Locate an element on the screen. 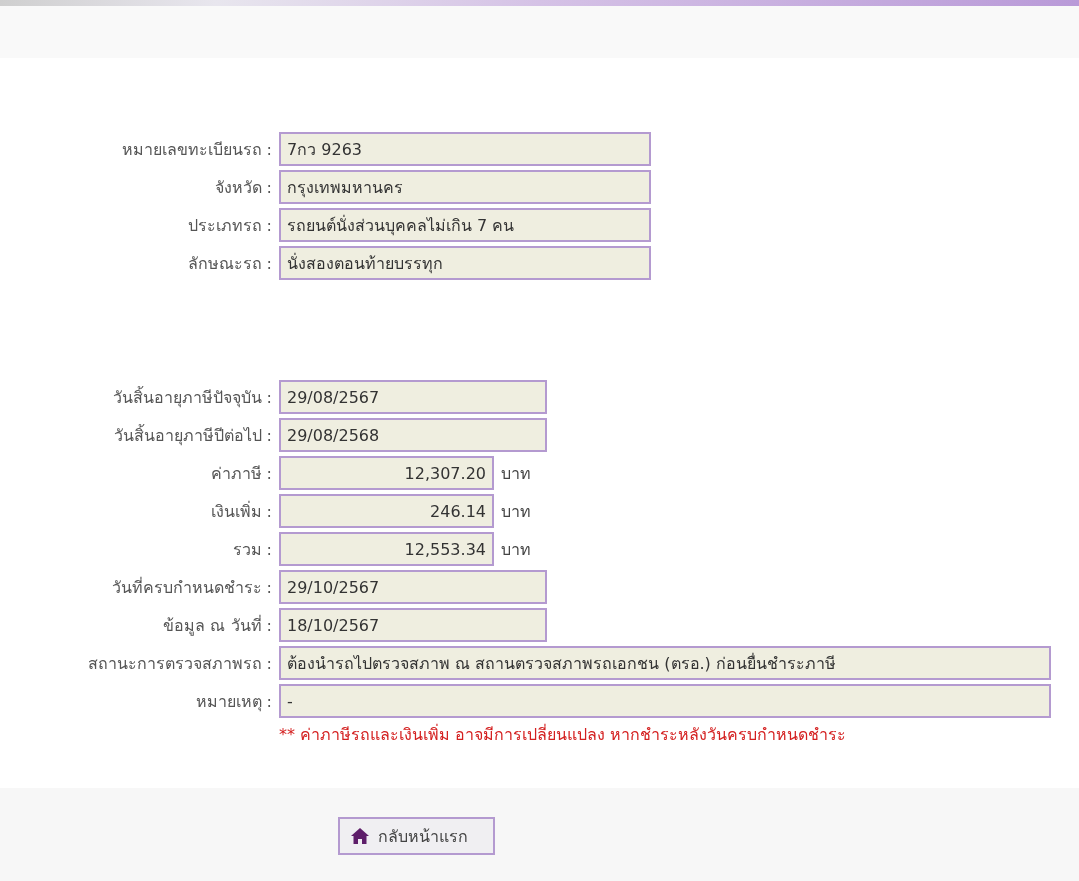 This screenshot has width=1079, height=881. field-label: วันที่ครบกำหนดชำระ : is located at coordinates (191, 587).